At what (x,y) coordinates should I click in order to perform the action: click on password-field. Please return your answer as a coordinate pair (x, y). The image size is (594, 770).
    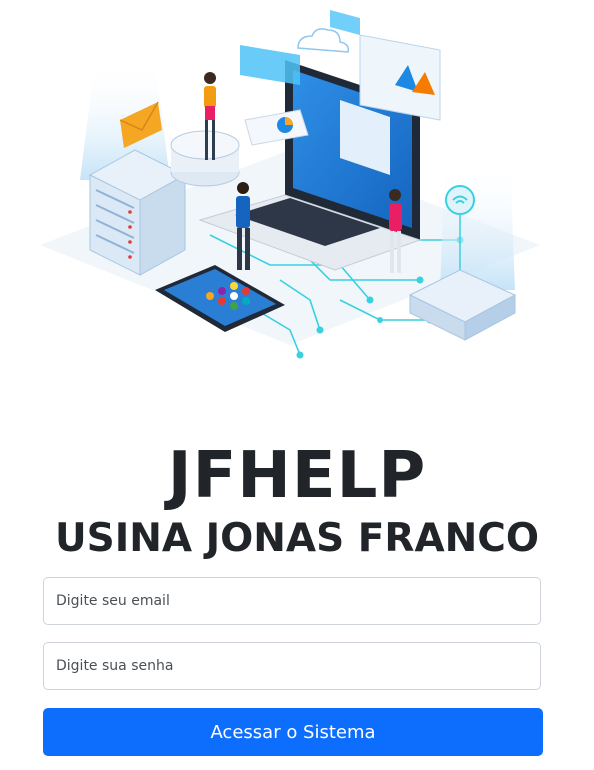
    Looking at the image, I should click on (292, 666).